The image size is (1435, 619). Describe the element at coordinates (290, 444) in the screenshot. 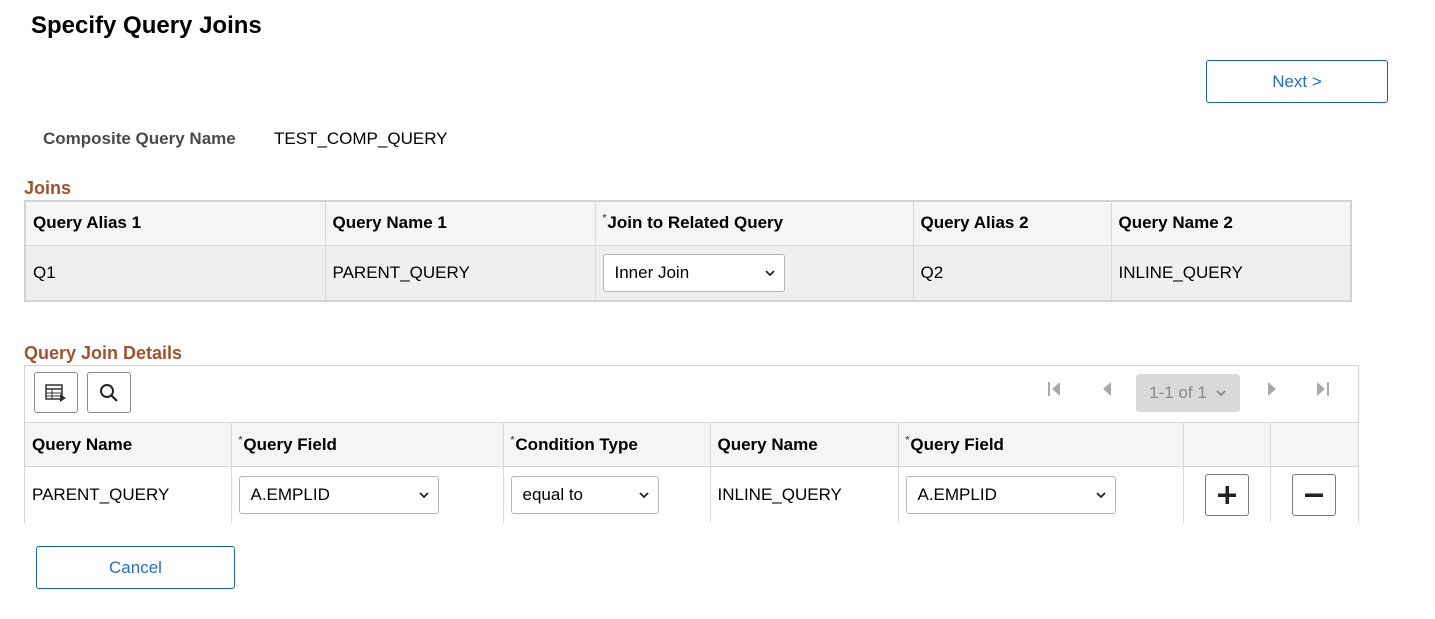

I see `col-query-field-label: Query Field` at that location.